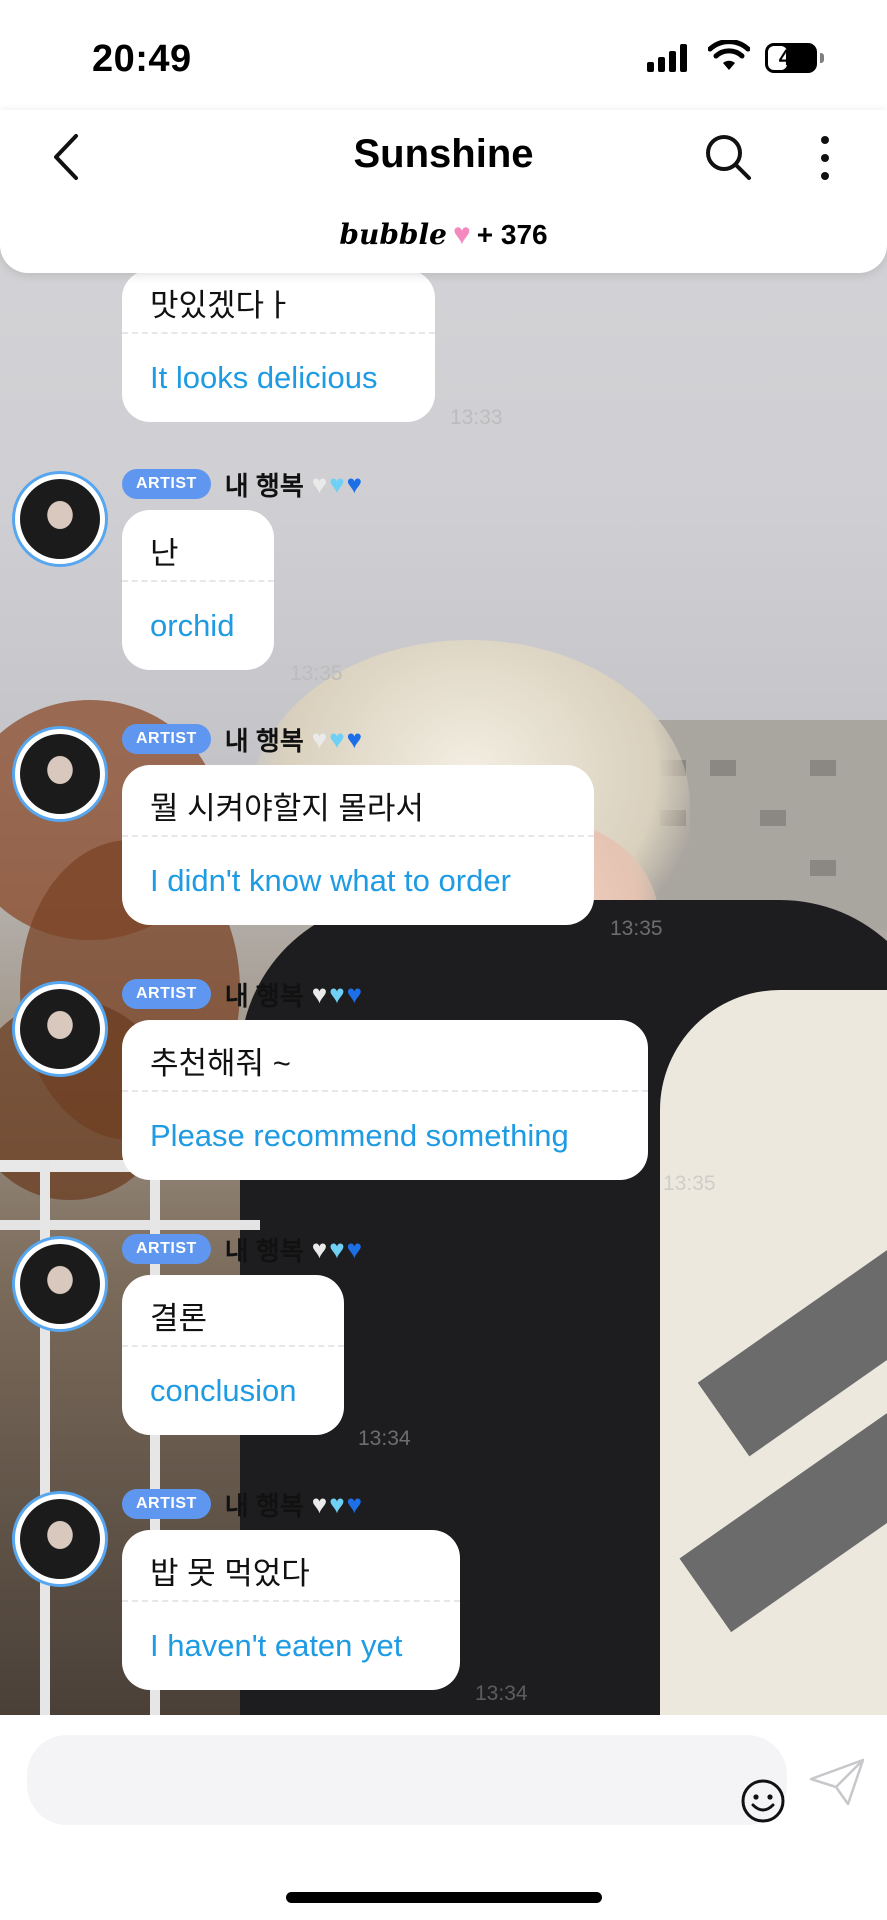  What do you see at coordinates (461, 234) in the screenshot?
I see `pink-heart-icon: ♥` at bounding box center [461, 234].